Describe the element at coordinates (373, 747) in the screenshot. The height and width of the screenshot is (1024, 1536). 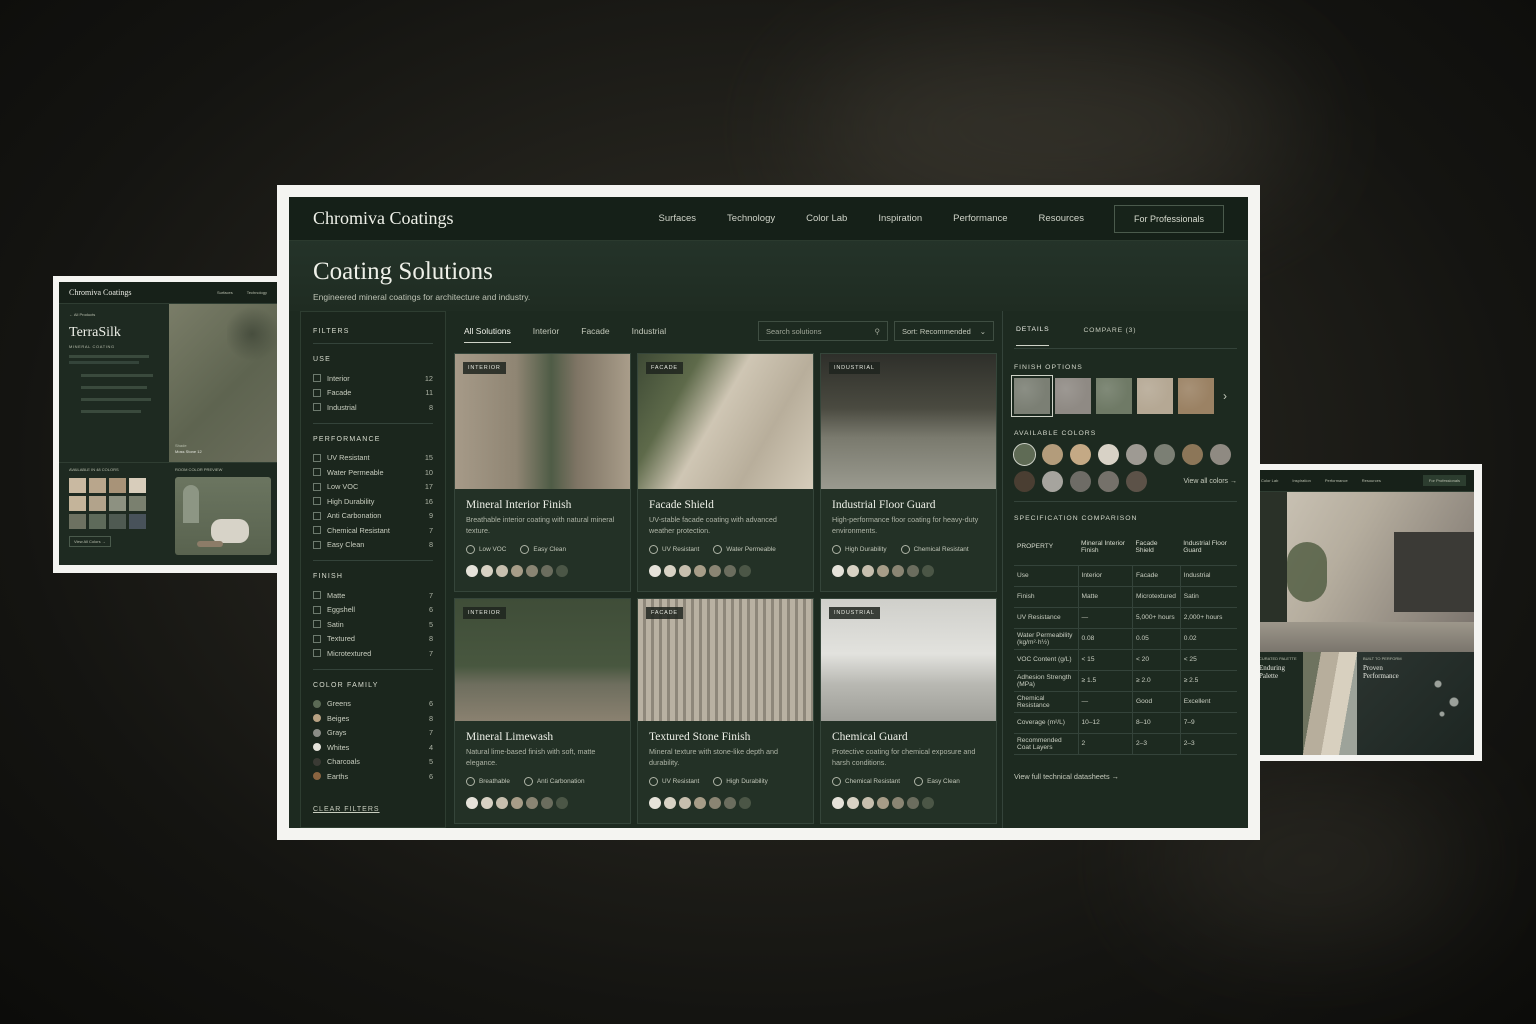
I see `filter-whites: Whites 4` at that location.